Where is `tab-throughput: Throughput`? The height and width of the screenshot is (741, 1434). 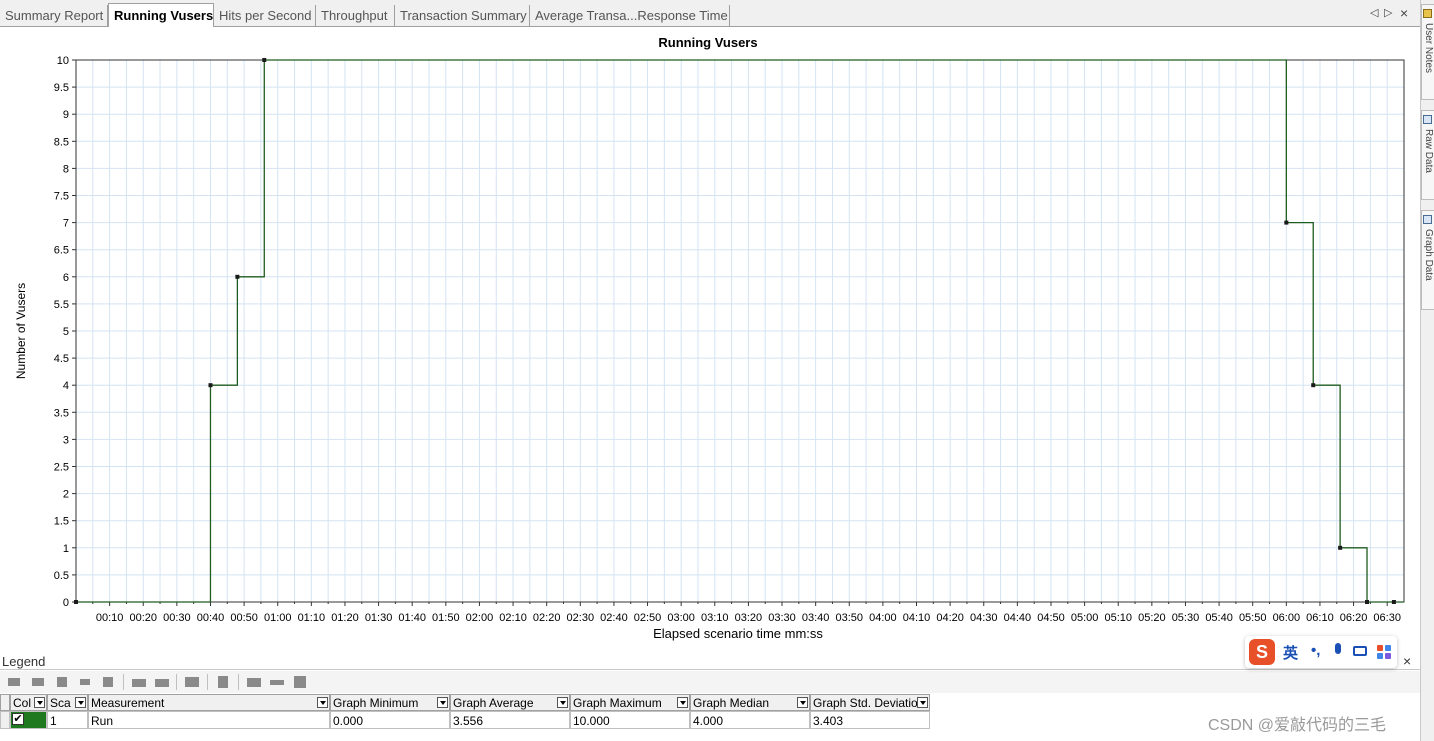
tab-throughput: Throughput is located at coordinates (355, 15).